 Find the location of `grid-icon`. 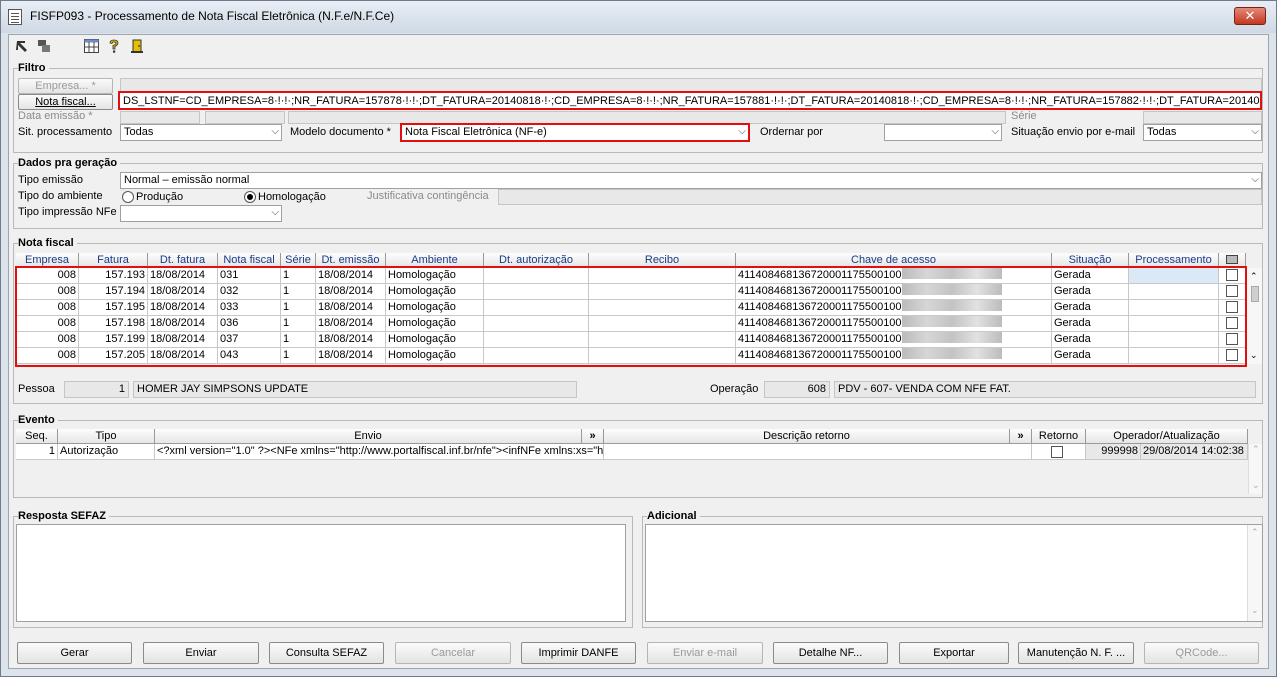

grid-icon is located at coordinates (91, 47).